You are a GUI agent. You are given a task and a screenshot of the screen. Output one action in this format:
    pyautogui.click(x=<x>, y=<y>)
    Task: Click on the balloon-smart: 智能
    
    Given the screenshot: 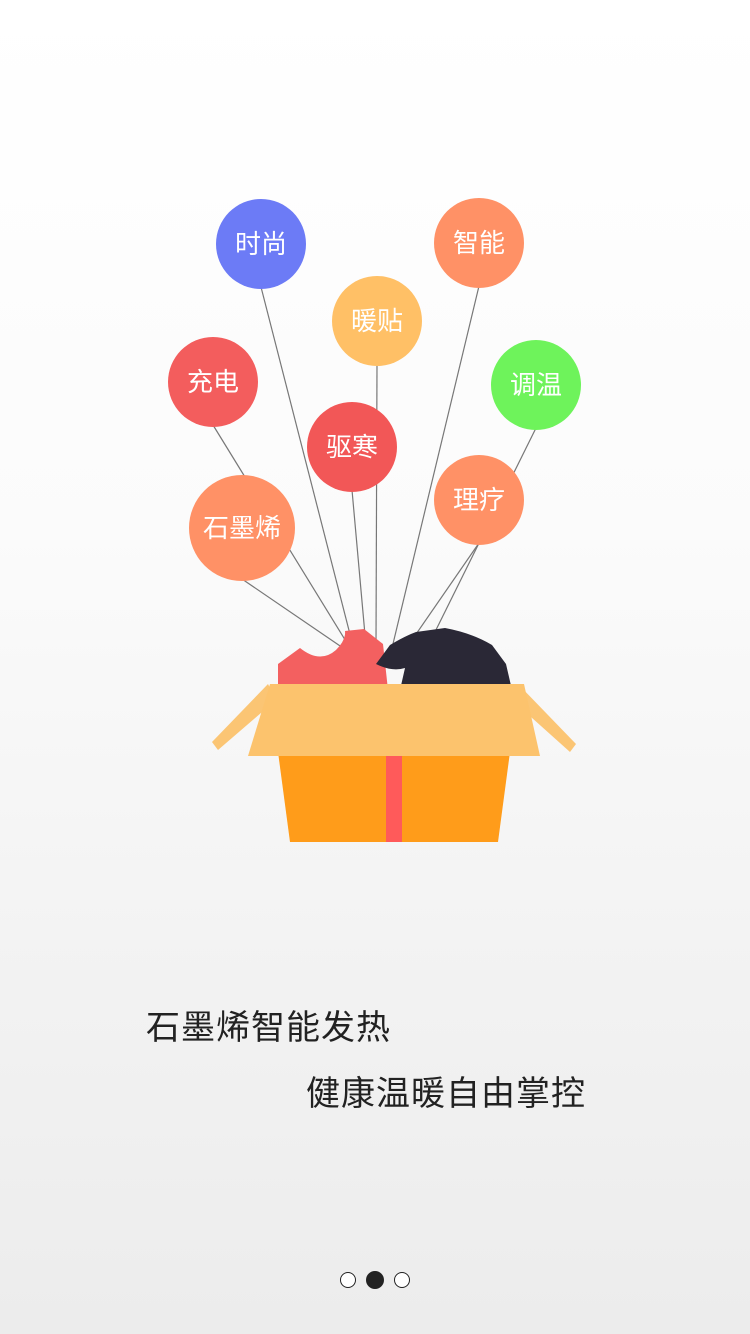 What is the action you would take?
    pyautogui.click(x=479, y=243)
    